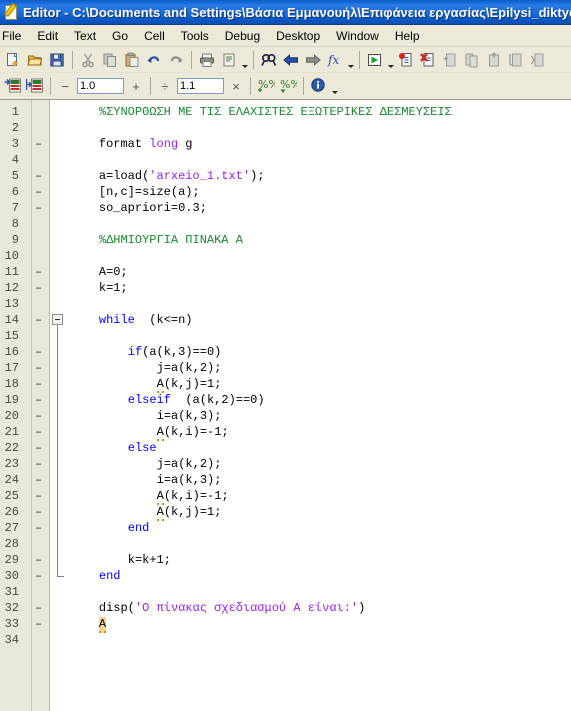 The image size is (571, 711). What do you see at coordinates (229, 59) in the screenshot?
I see `print-preview-icon` at bounding box center [229, 59].